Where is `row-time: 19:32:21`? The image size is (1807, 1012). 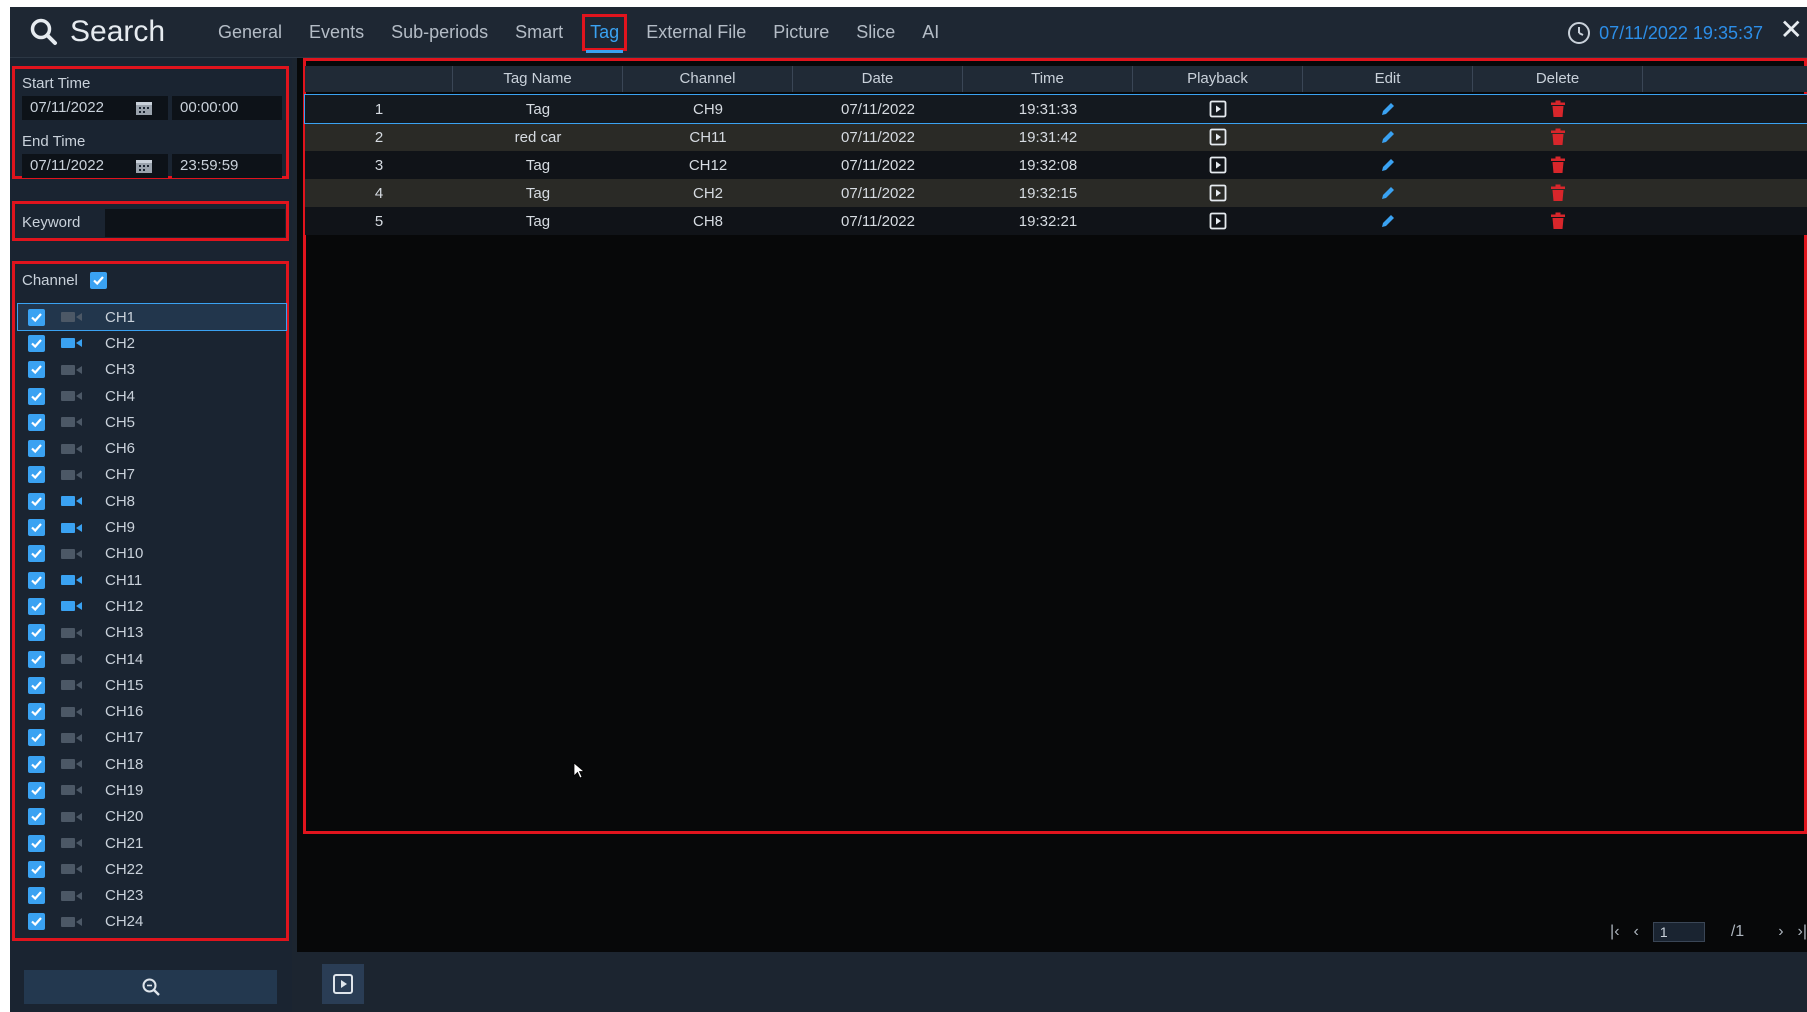
row-time: 19:32:21 is located at coordinates (1048, 221).